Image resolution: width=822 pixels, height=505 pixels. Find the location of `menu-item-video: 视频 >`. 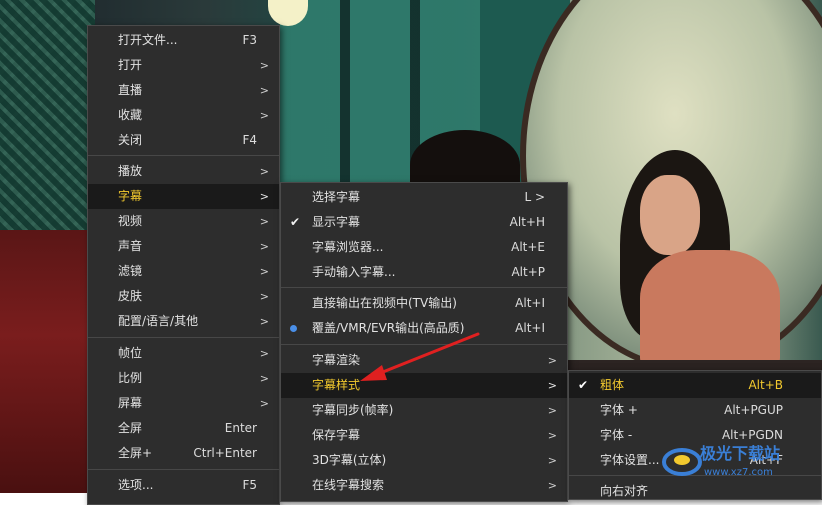

menu-item-video: 视频 > is located at coordinates (183, 221).